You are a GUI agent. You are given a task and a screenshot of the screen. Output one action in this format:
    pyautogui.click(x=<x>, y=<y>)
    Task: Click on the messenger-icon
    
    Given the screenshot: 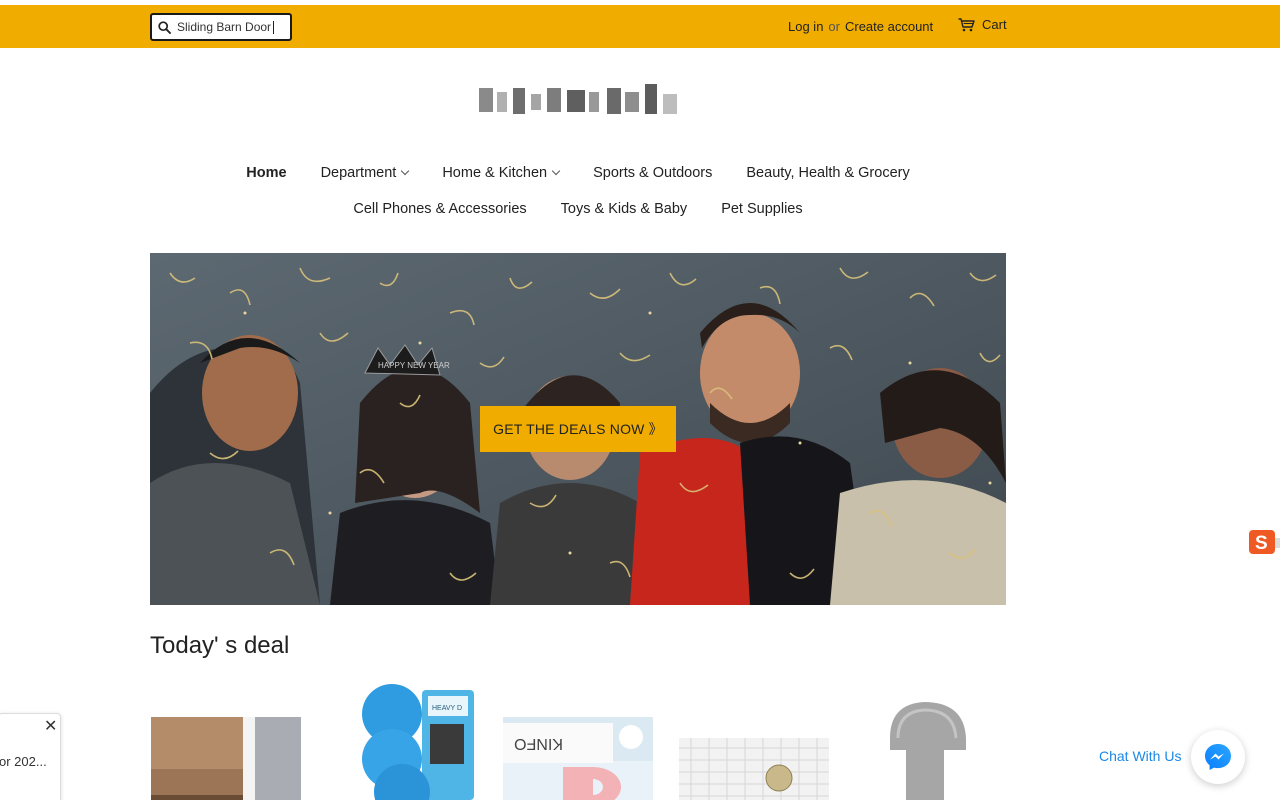 What is the action you would take?
    pyautogui.click(x=1218, y=757)
    